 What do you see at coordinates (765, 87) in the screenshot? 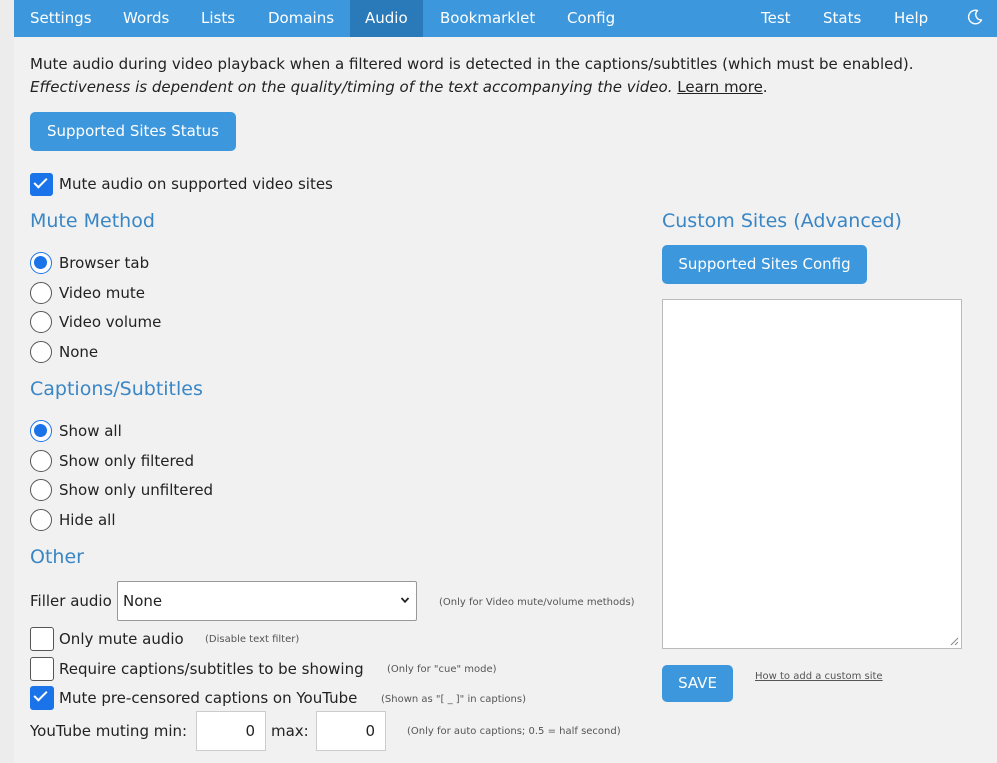
I see `description-period: .` at bounding box center [765, 87].